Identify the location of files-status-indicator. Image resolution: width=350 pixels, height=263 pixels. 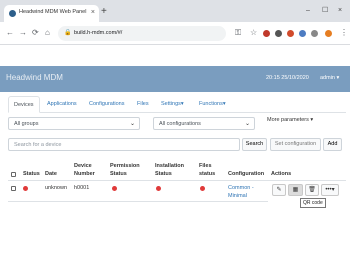
(202, 188).